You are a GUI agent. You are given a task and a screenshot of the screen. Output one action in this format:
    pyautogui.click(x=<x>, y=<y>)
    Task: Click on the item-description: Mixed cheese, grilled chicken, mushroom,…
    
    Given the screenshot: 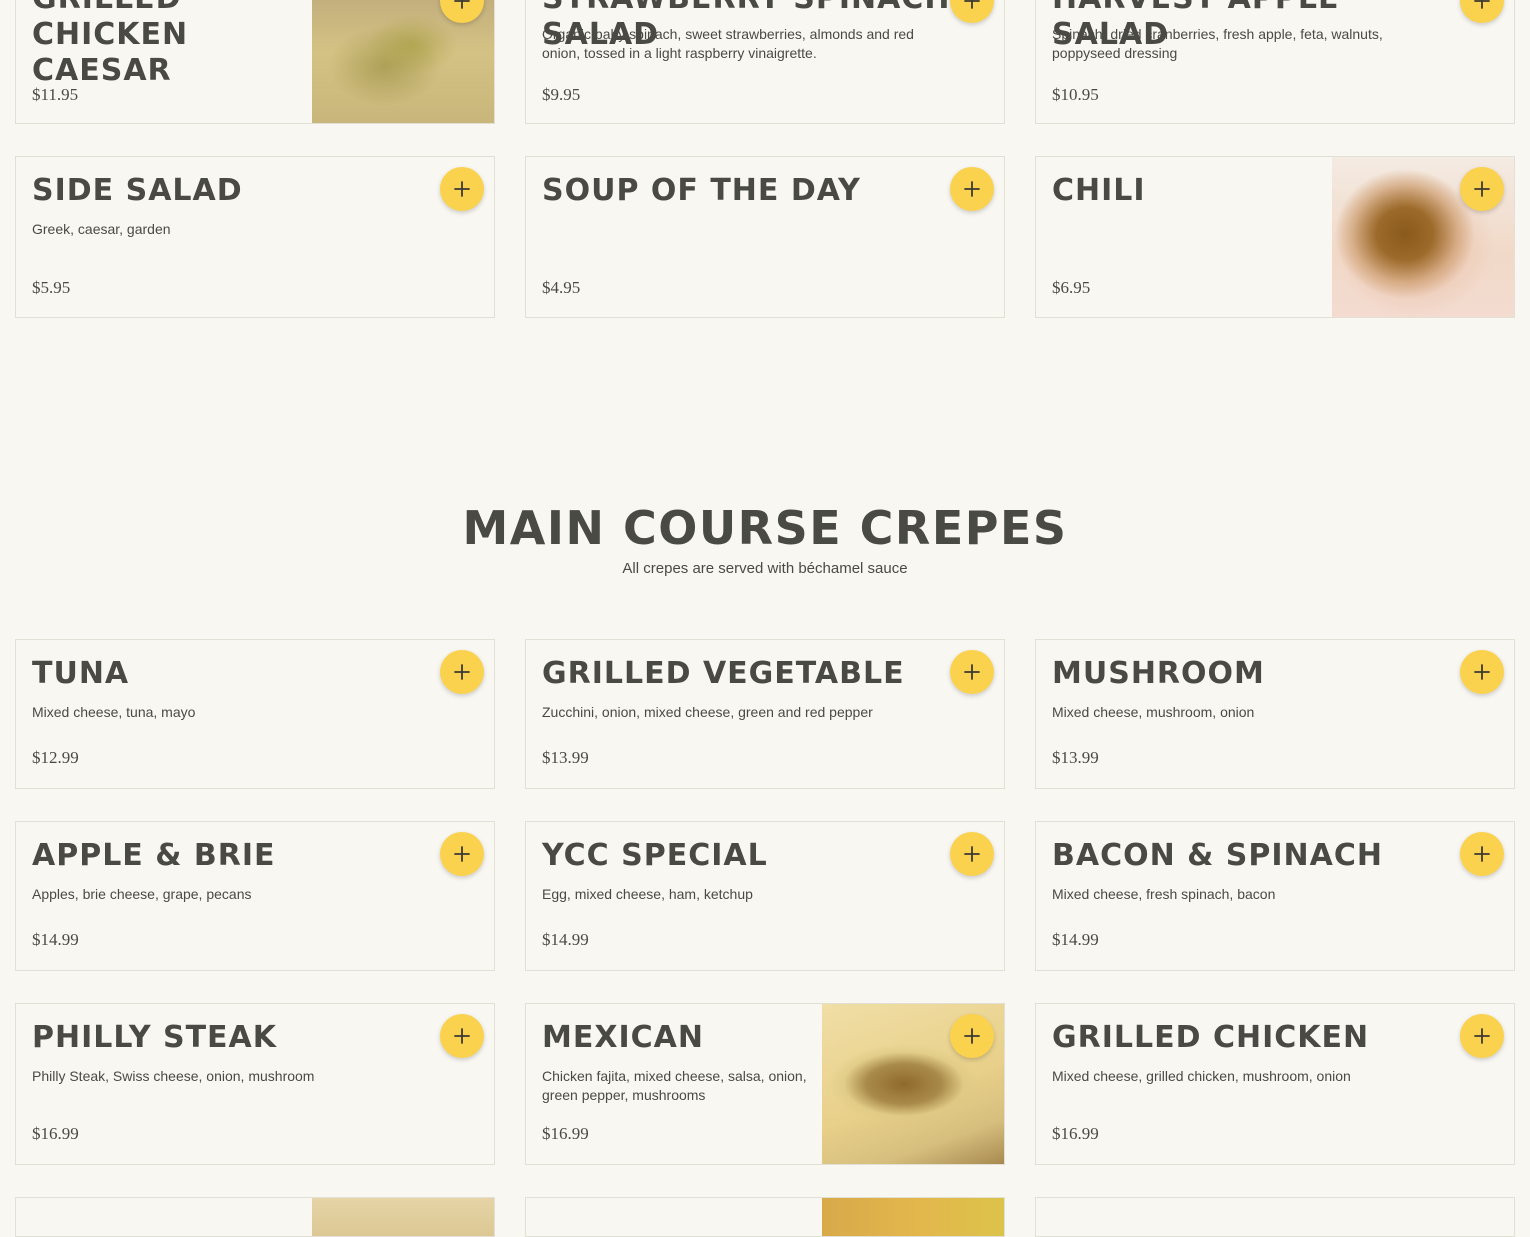 What is the action you would take?
    pyautogui.click(x=1201, y=1076)
    